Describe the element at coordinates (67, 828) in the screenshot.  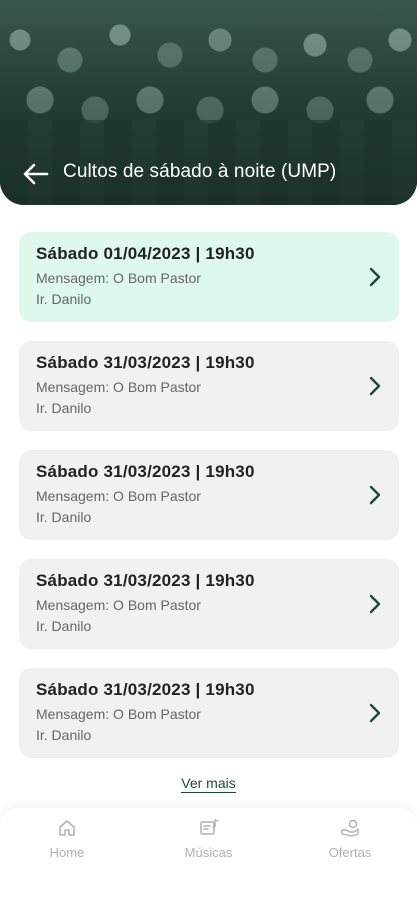
I see `home-icon` at that location.